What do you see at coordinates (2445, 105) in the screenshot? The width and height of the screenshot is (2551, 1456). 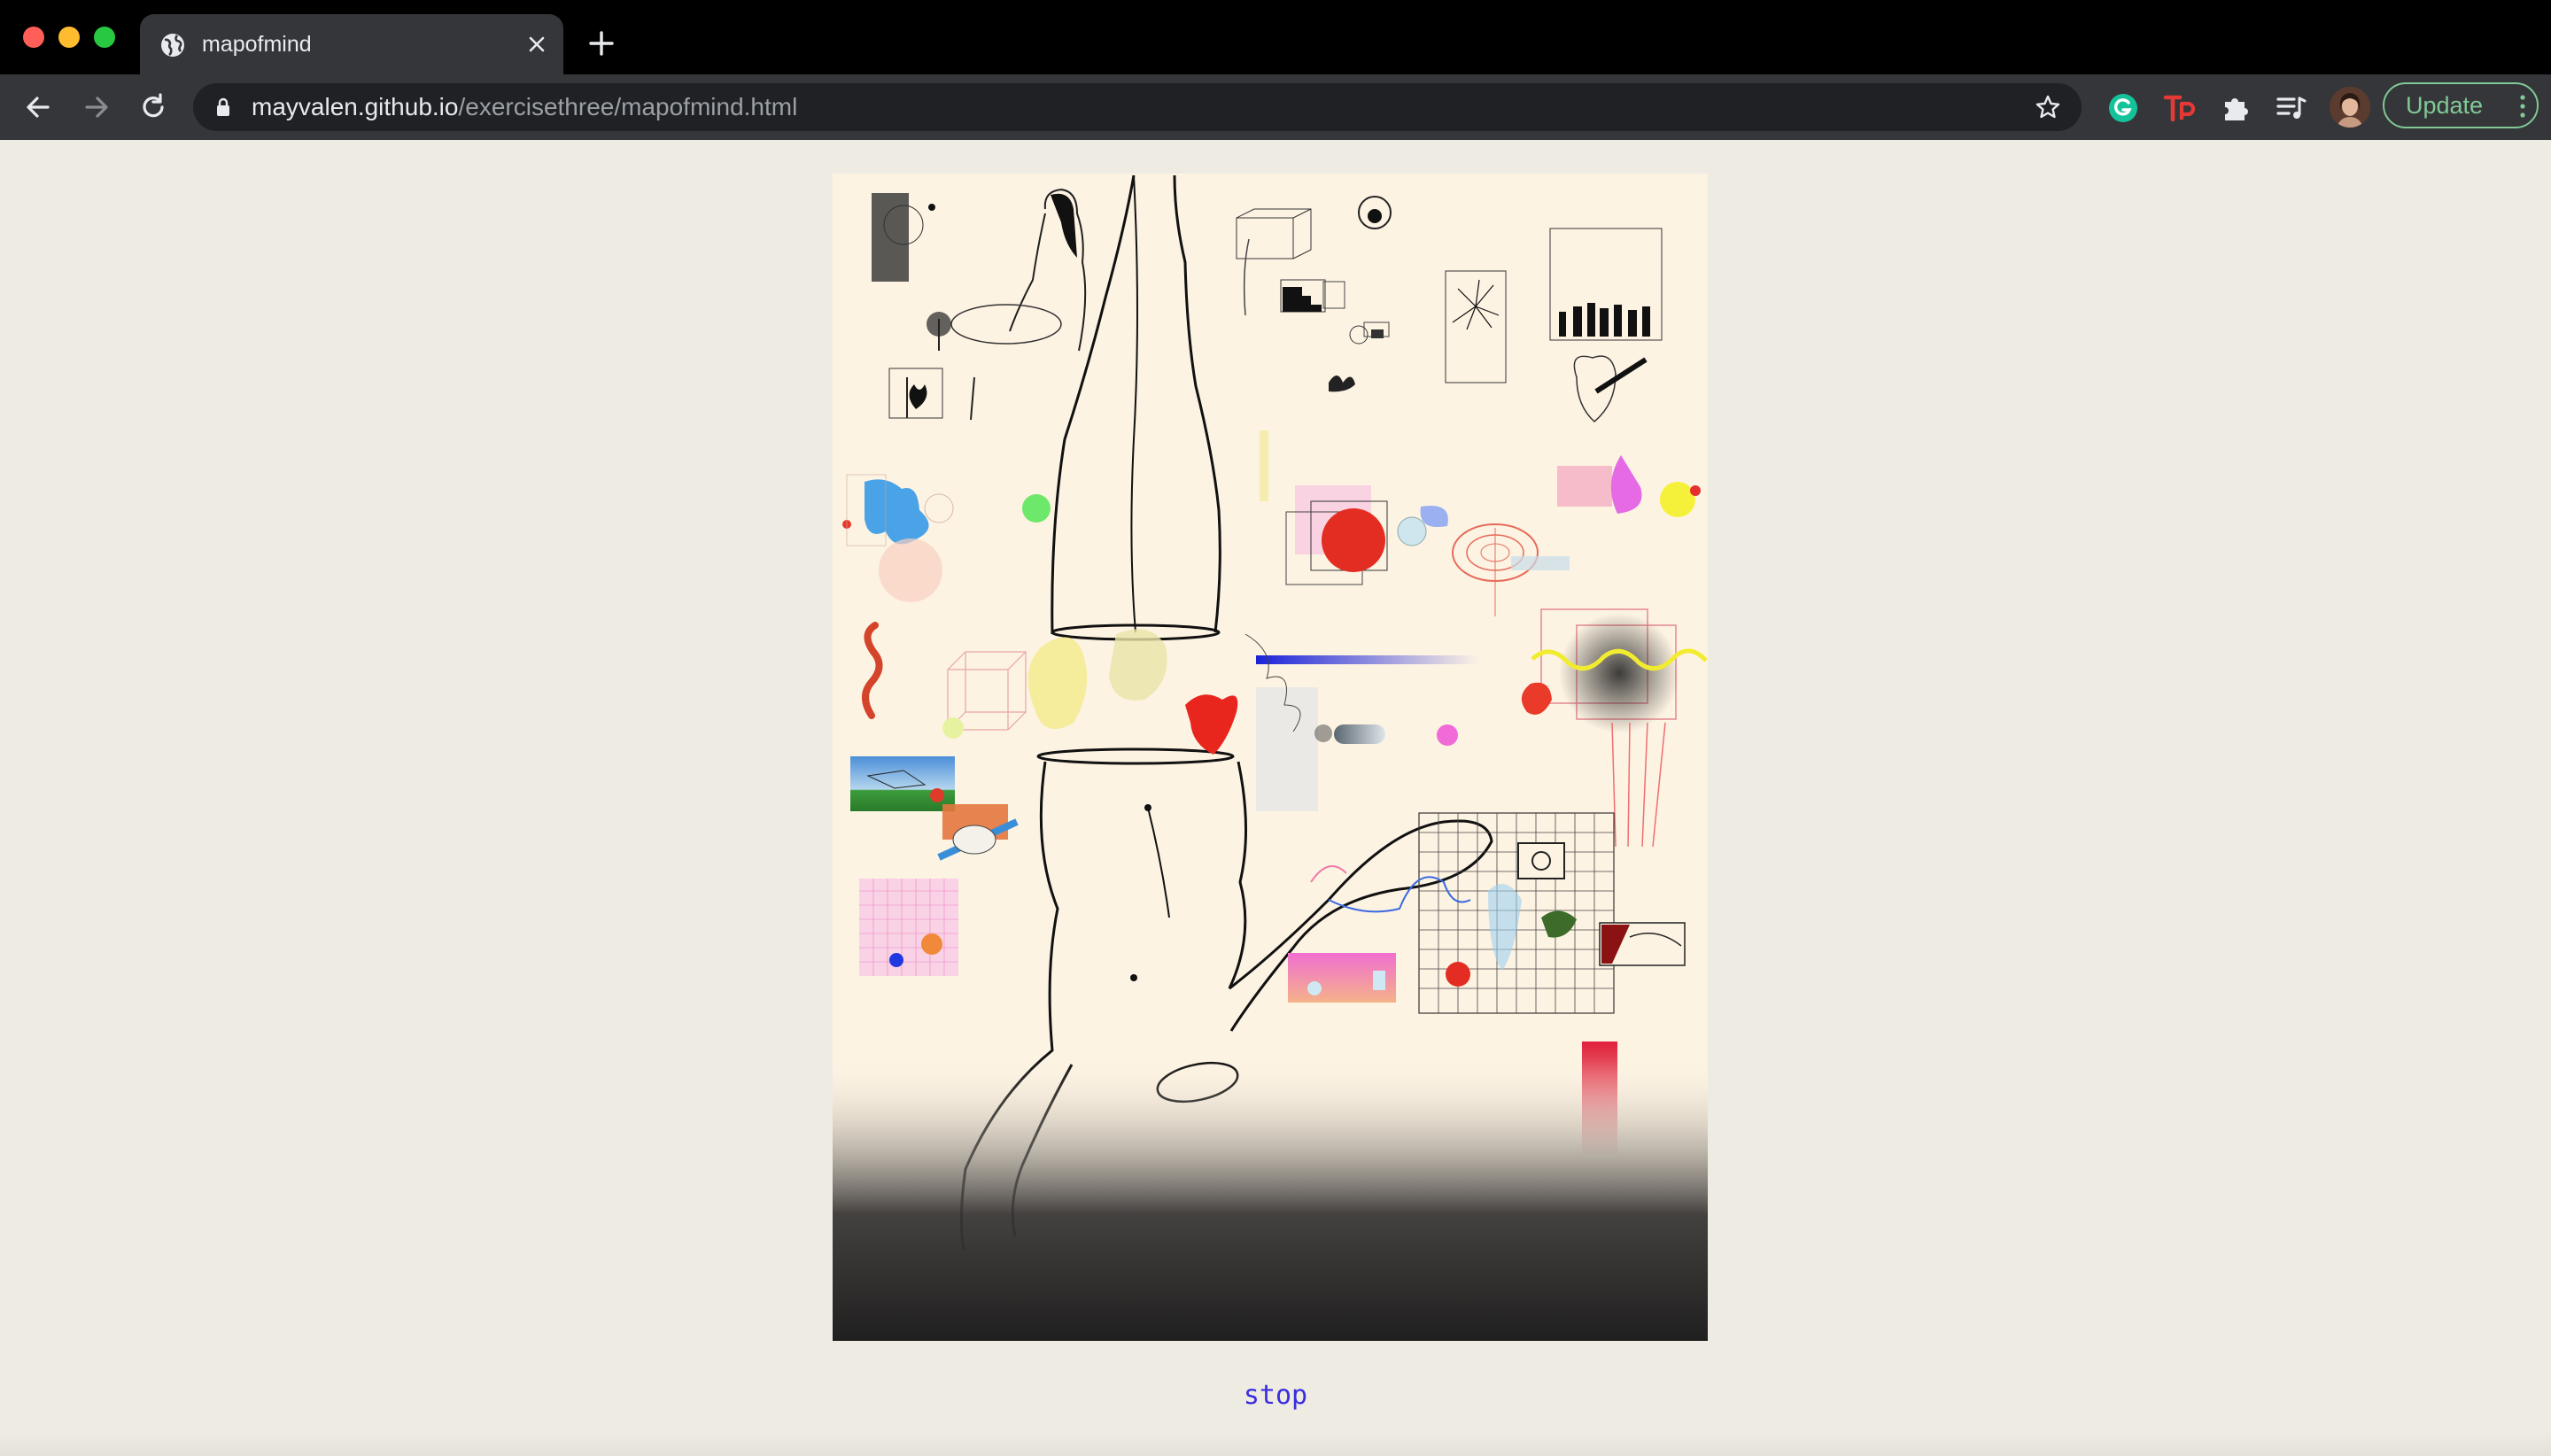 I see `update-label: Update` at bounding box center [2445, 105].